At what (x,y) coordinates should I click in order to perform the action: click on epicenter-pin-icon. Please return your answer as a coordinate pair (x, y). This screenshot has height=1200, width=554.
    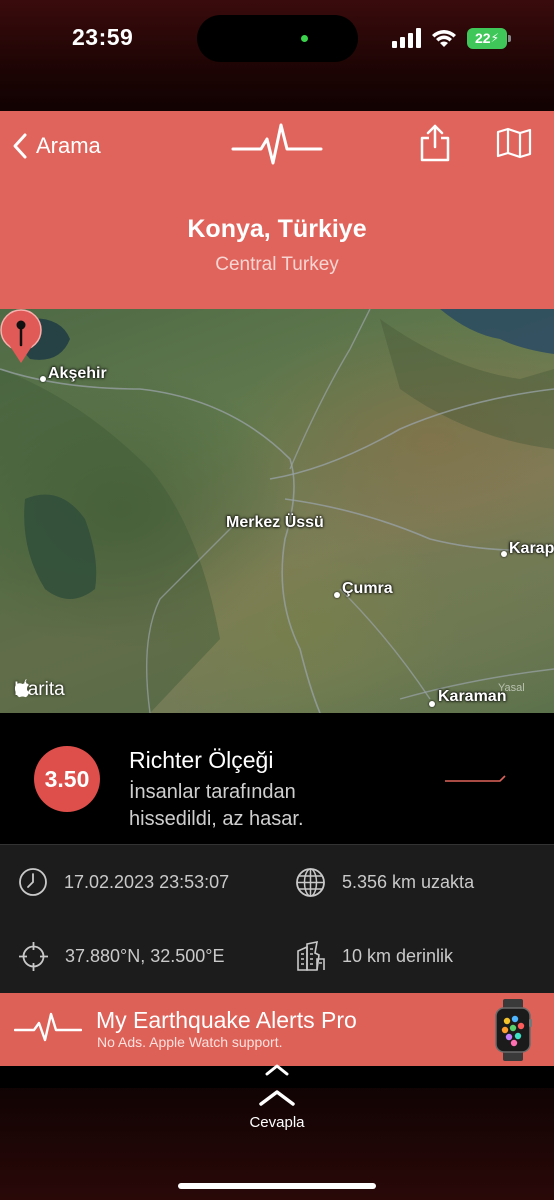
    Looking at the image, I should click on (21, 337).